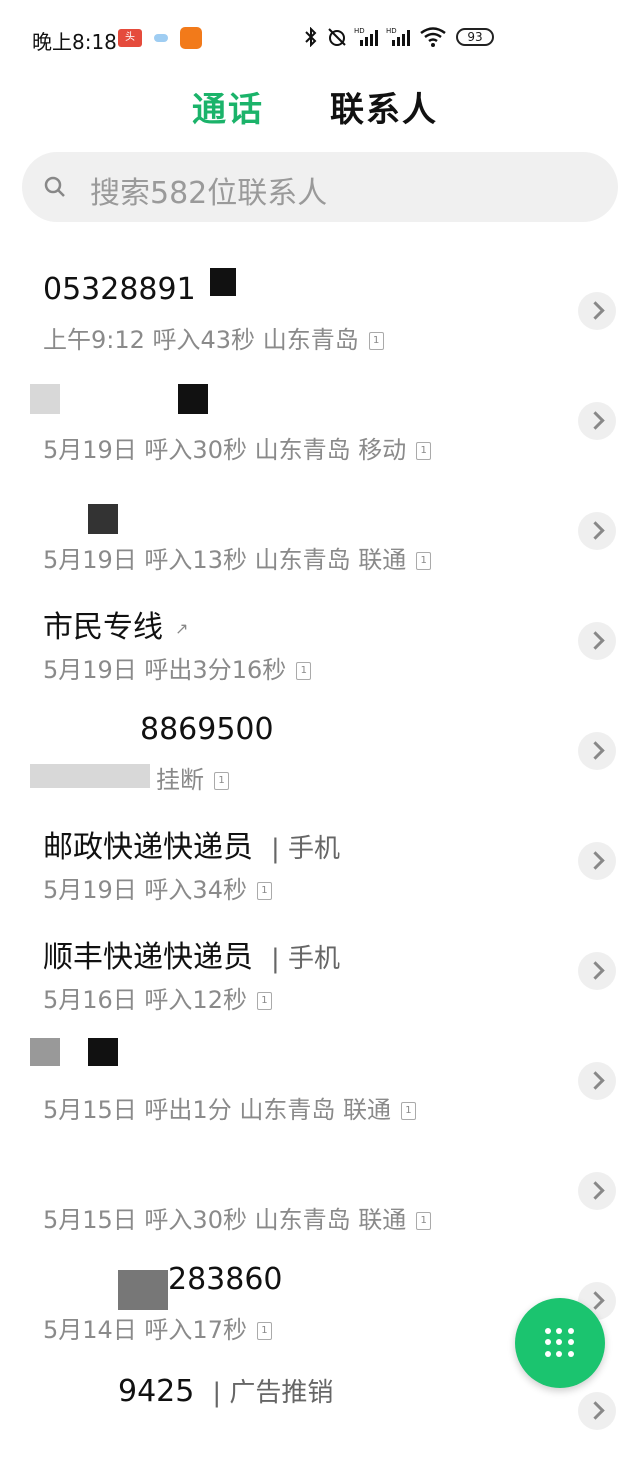 Image resolution: width=640 pixels, height=1466 pixels. What do you see at coordinates (320, 641) in the screenshot?
I see `call-log-item: 市民专线 ↗ 5月19日 呼出3分16秒 1` at bounding box center [320, 641].